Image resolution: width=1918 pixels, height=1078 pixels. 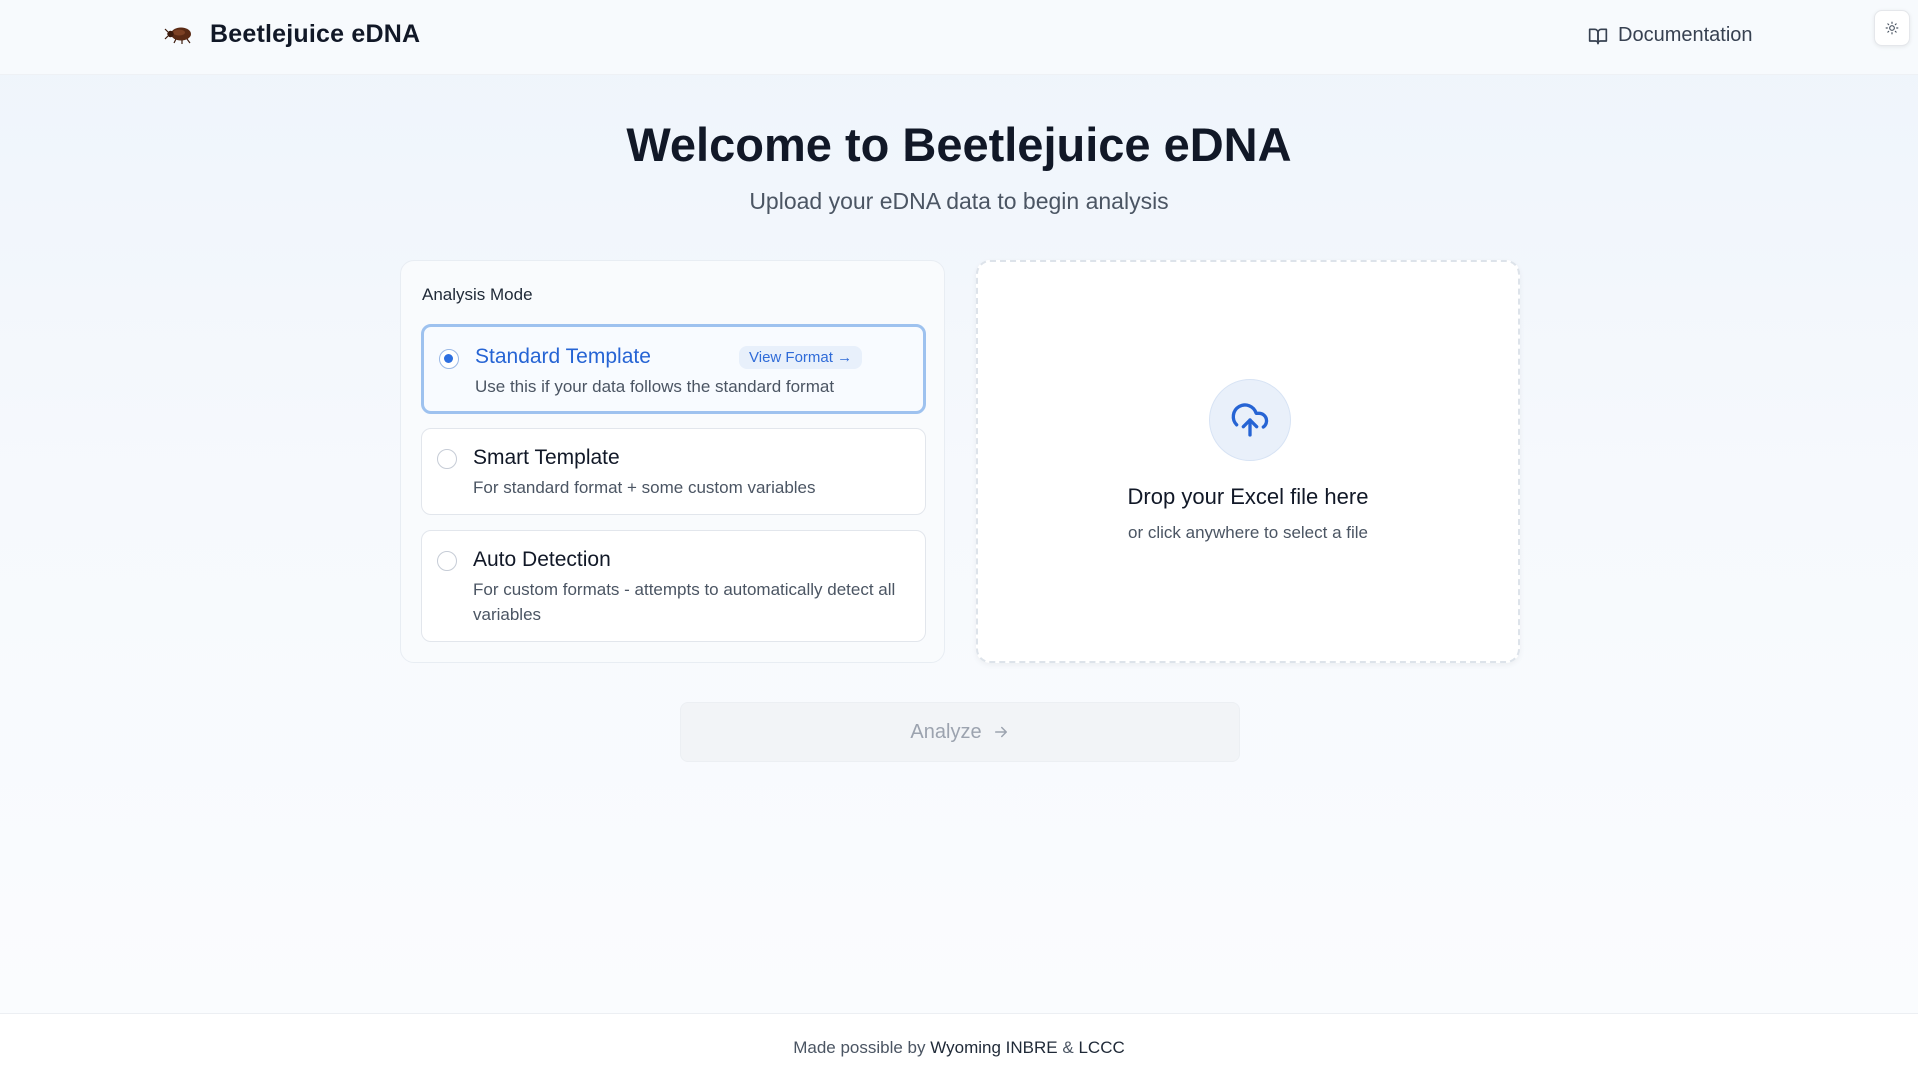 I want to click on analyze-button: Analyze, so click(x=960, y=732).